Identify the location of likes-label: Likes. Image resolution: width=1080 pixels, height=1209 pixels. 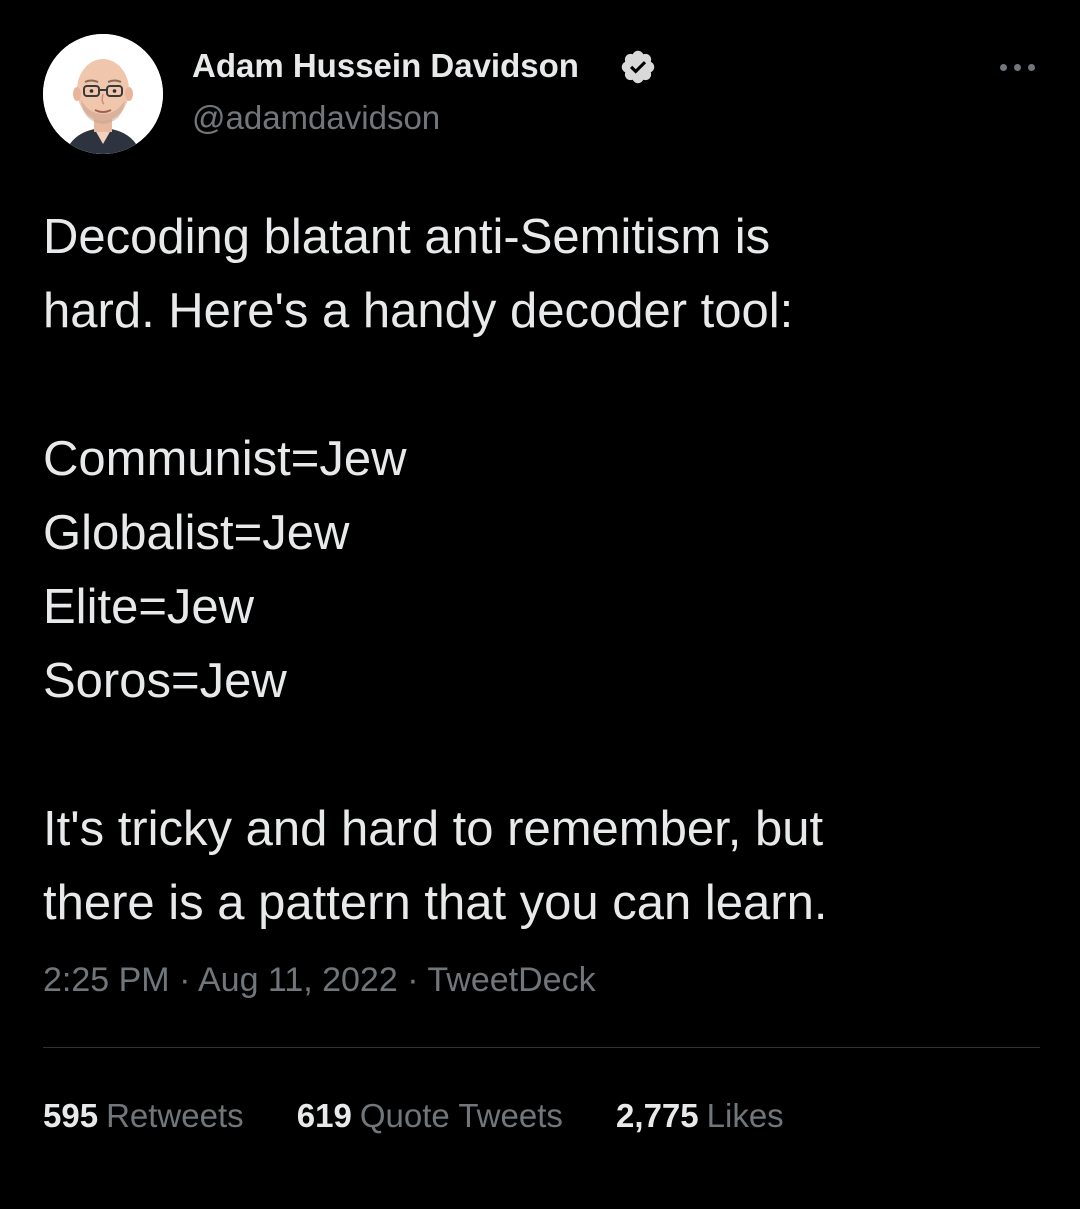
(745, 1115).